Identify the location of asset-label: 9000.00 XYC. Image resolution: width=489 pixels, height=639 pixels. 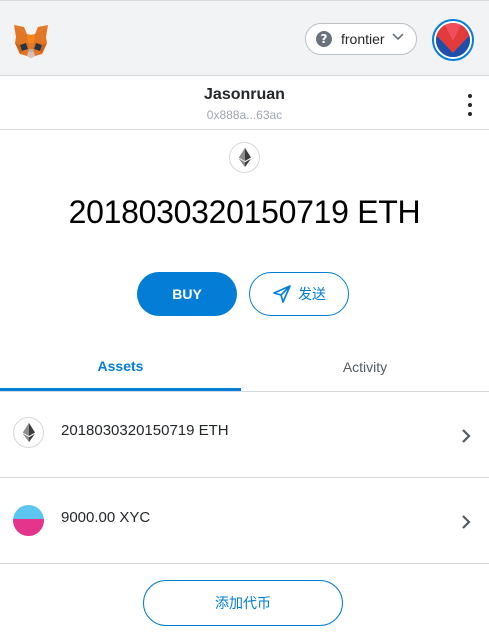
(106, 517).